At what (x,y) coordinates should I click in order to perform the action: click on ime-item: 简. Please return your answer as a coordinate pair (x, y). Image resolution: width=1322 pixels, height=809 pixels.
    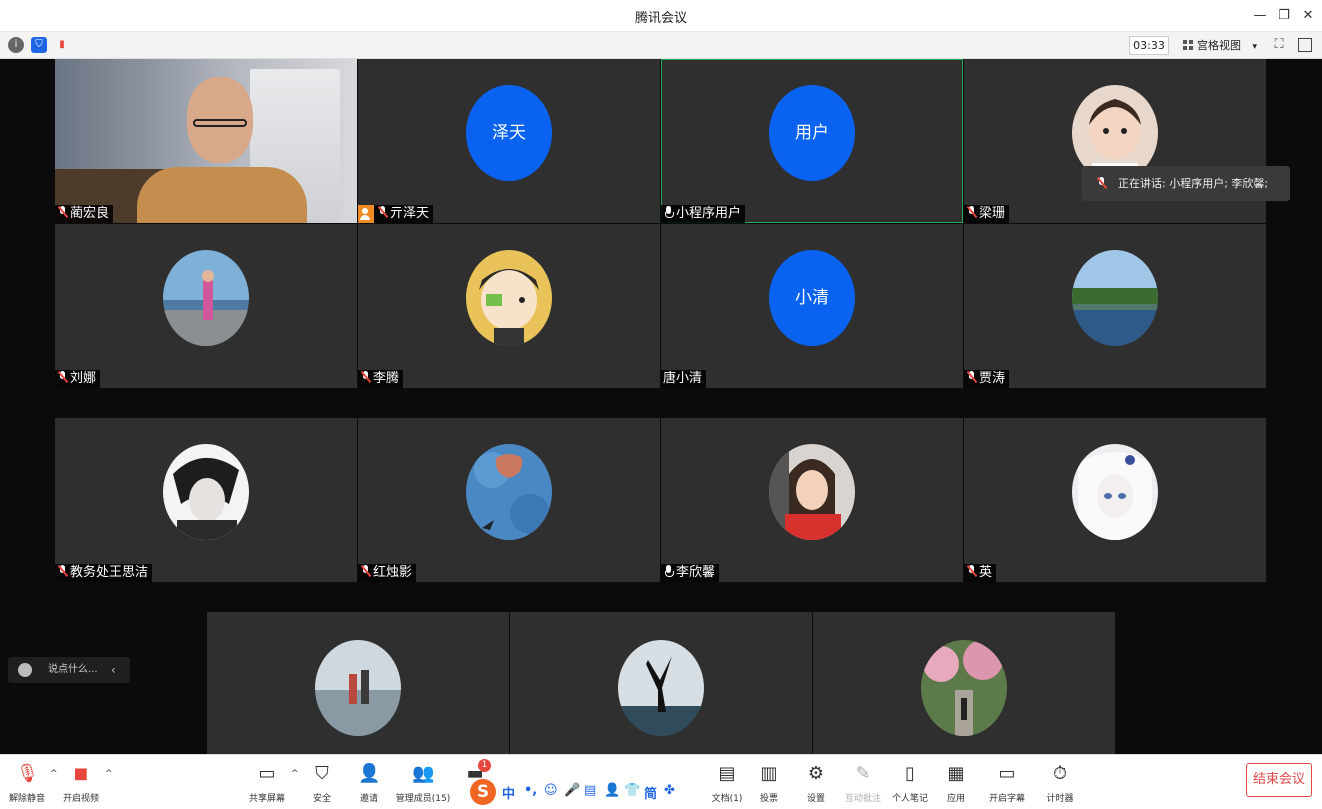
    Looking at the image, I should click on (650, 792).